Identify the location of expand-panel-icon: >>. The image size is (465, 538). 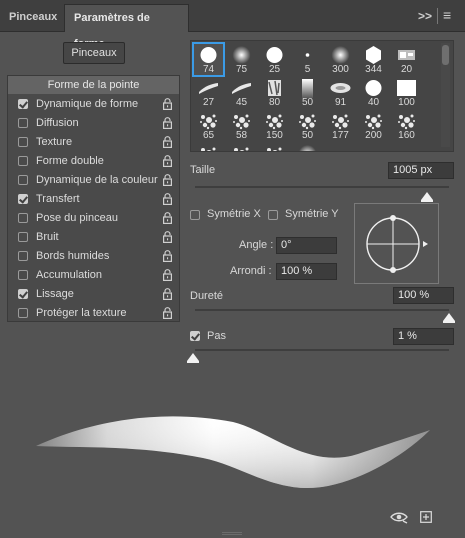
(425, 16).